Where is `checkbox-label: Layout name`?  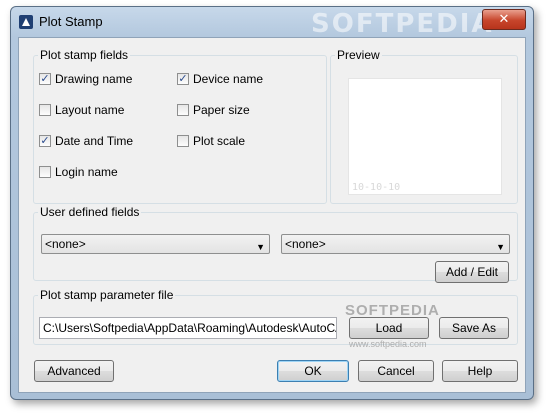
checkbox-label: Layout name is located at coordinates (90, 110).